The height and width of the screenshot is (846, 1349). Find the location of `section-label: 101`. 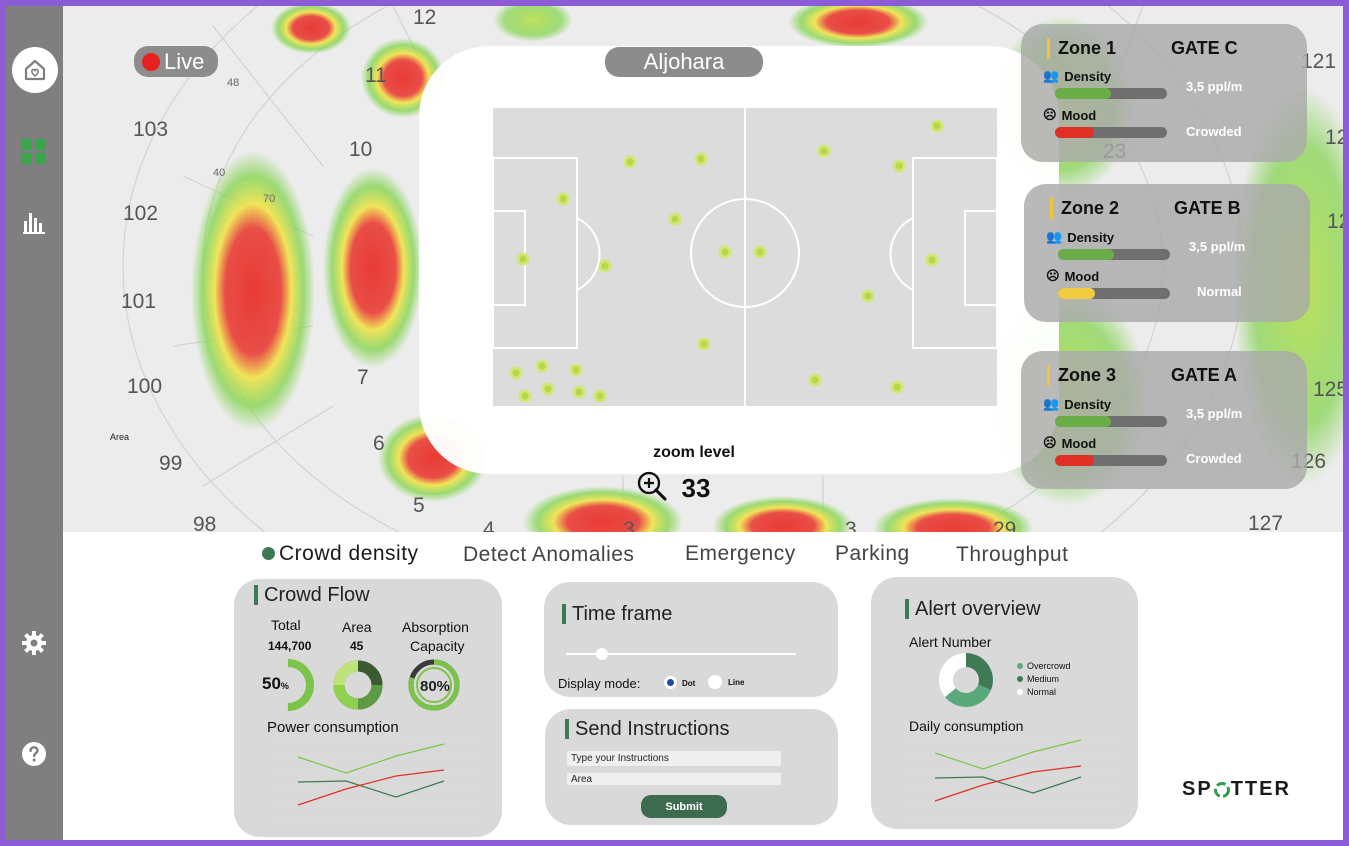

section-label: 101 is located at coordinates (138, 301).